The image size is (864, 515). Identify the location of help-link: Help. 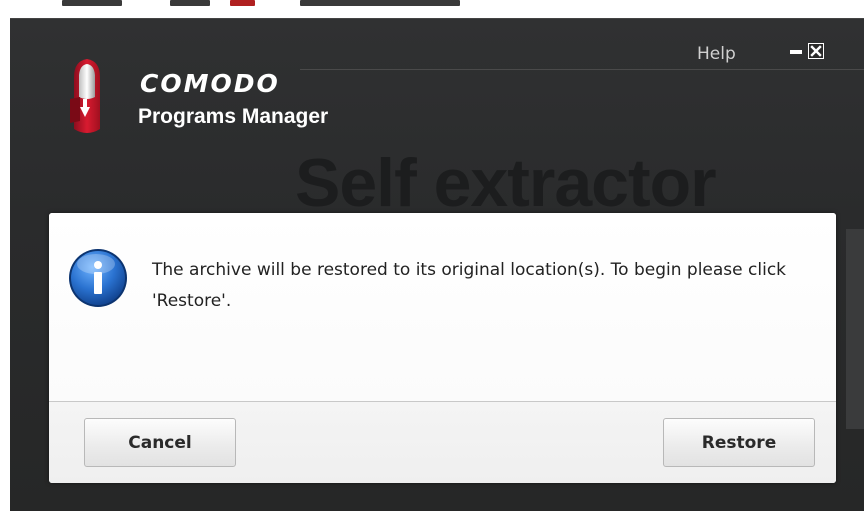
(716, 54).